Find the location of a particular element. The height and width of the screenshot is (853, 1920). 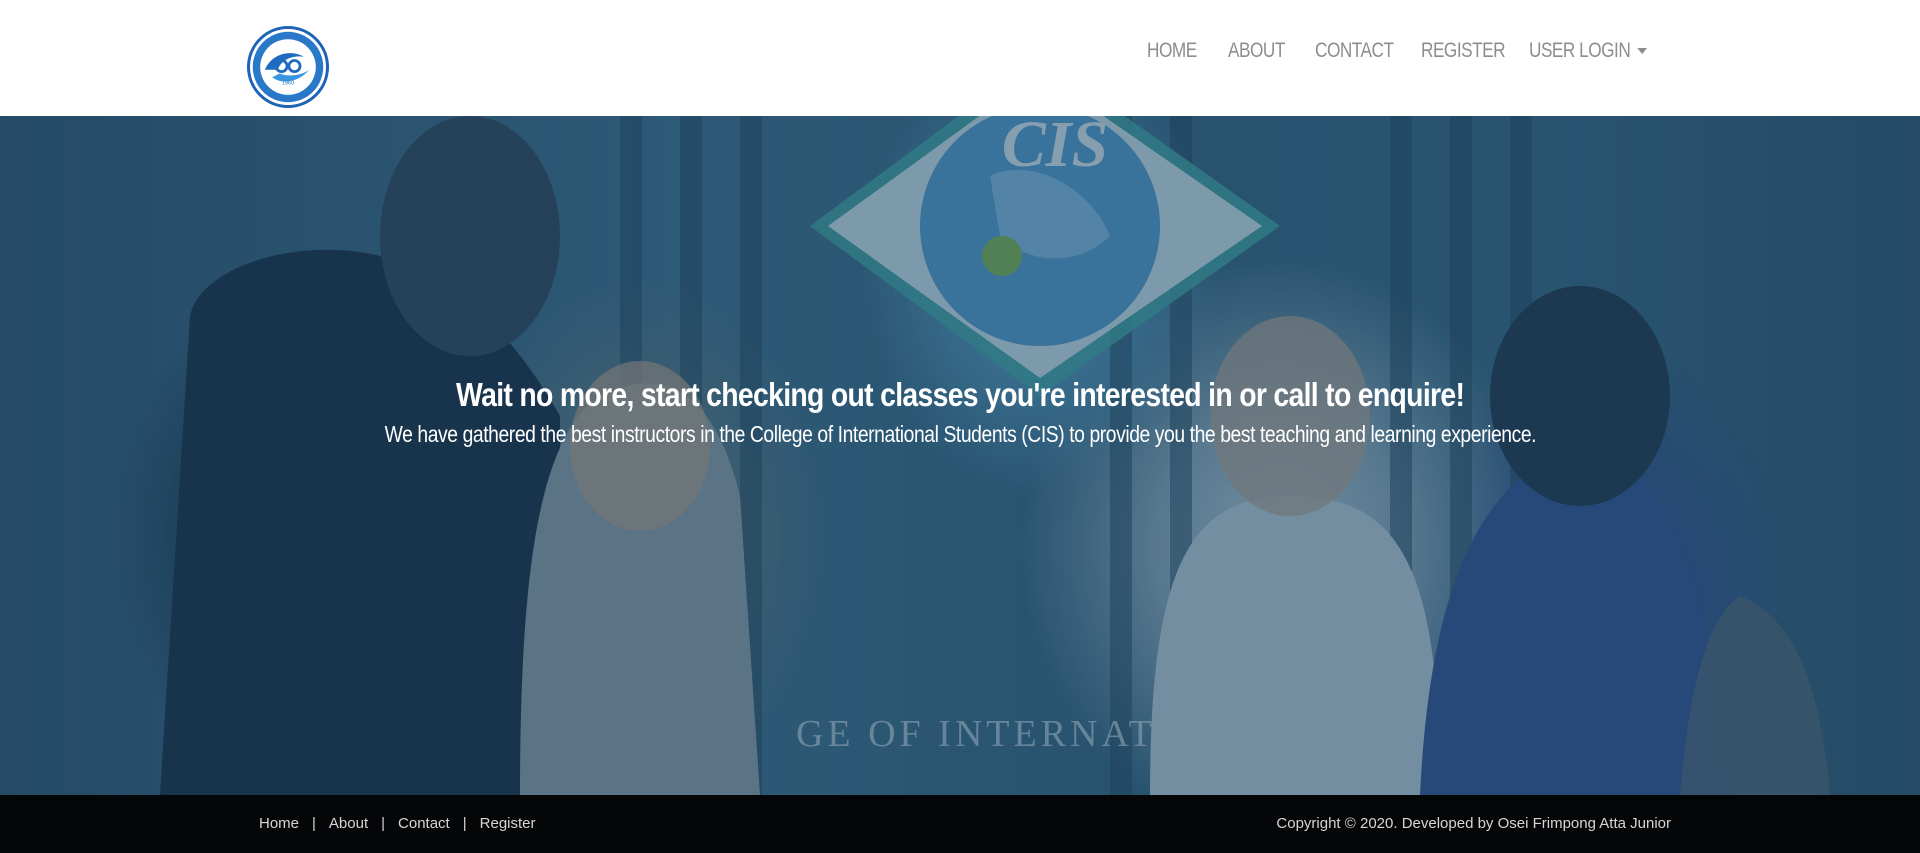

nav-register: REGISTER is located at coordinates (1463, 51).